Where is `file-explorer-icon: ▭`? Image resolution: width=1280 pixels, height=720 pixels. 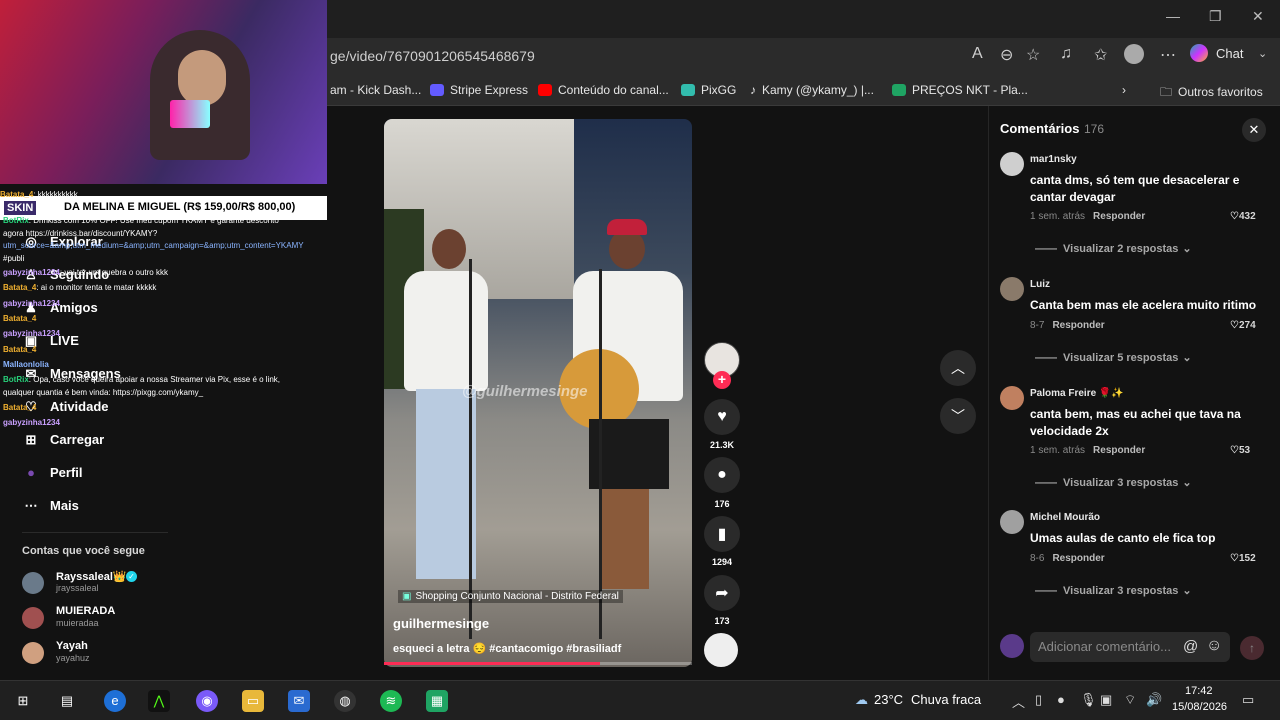
file-explorer-icon: ▭ is located at coordinates (253, 701).